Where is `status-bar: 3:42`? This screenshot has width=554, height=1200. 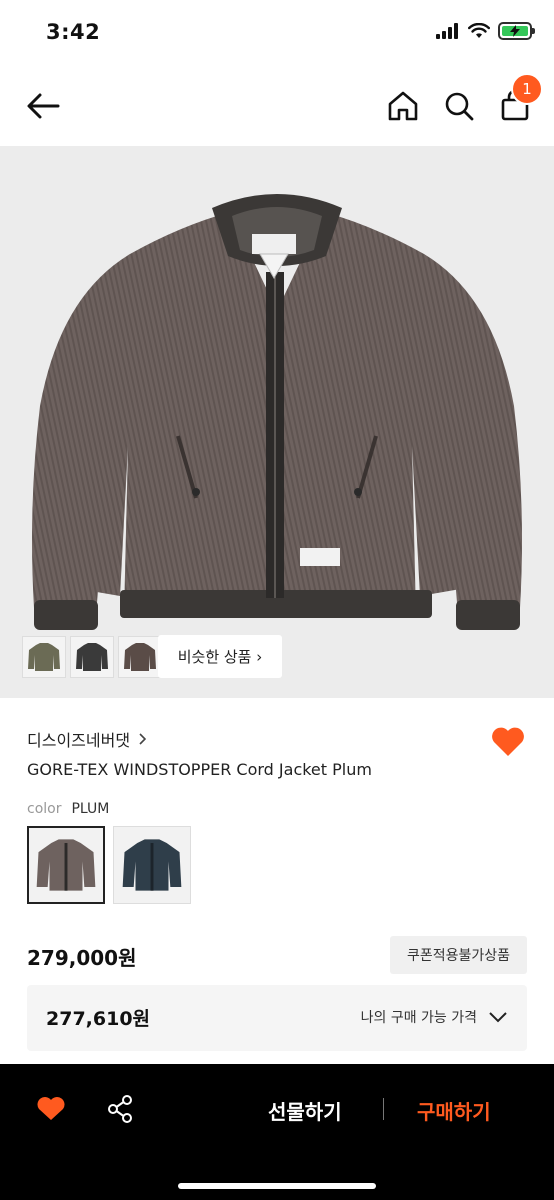 status-bar: 3:42 is located at coordinates (277, 32).